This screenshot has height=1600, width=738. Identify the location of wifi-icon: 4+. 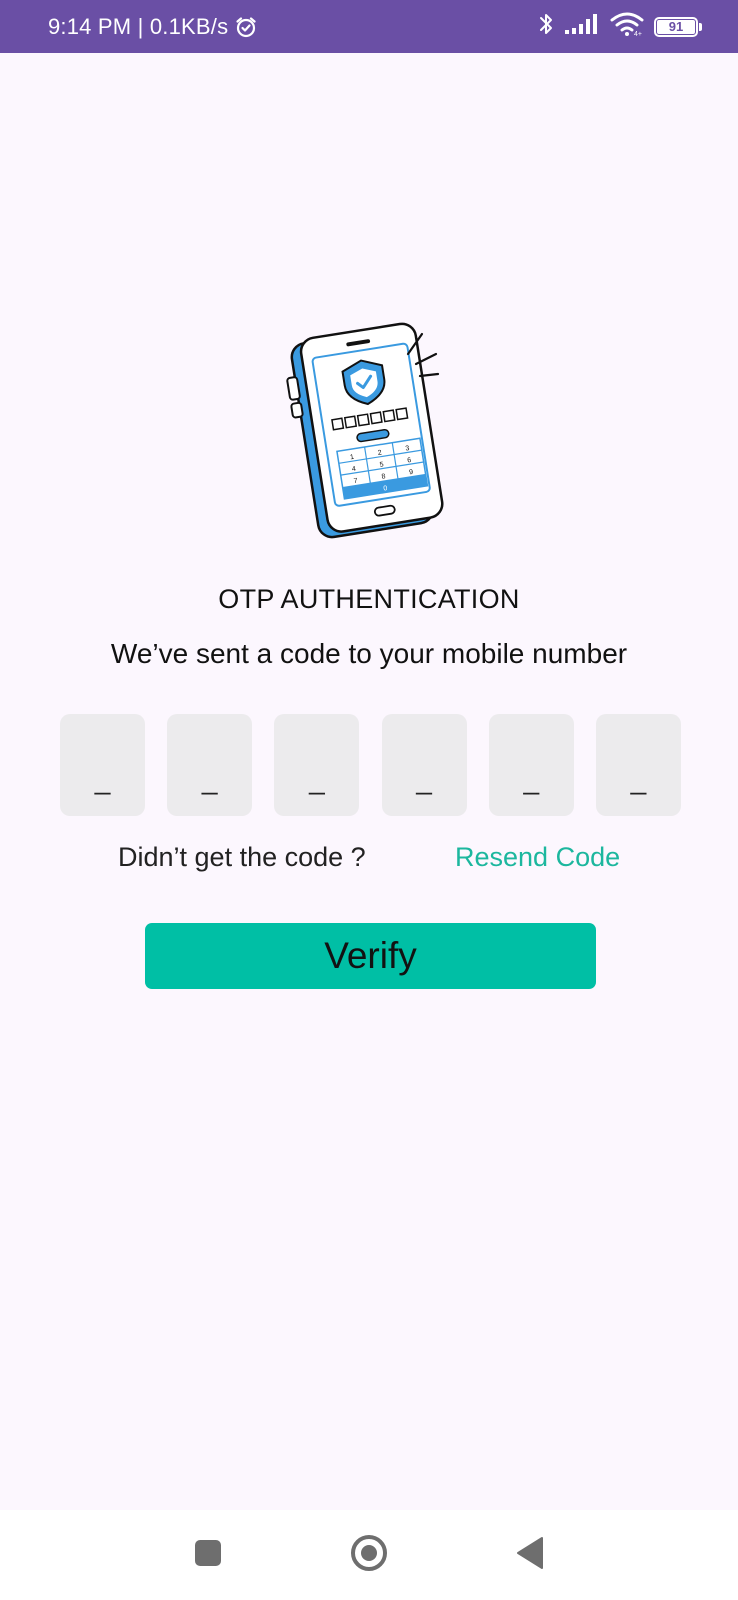
(627, 26).